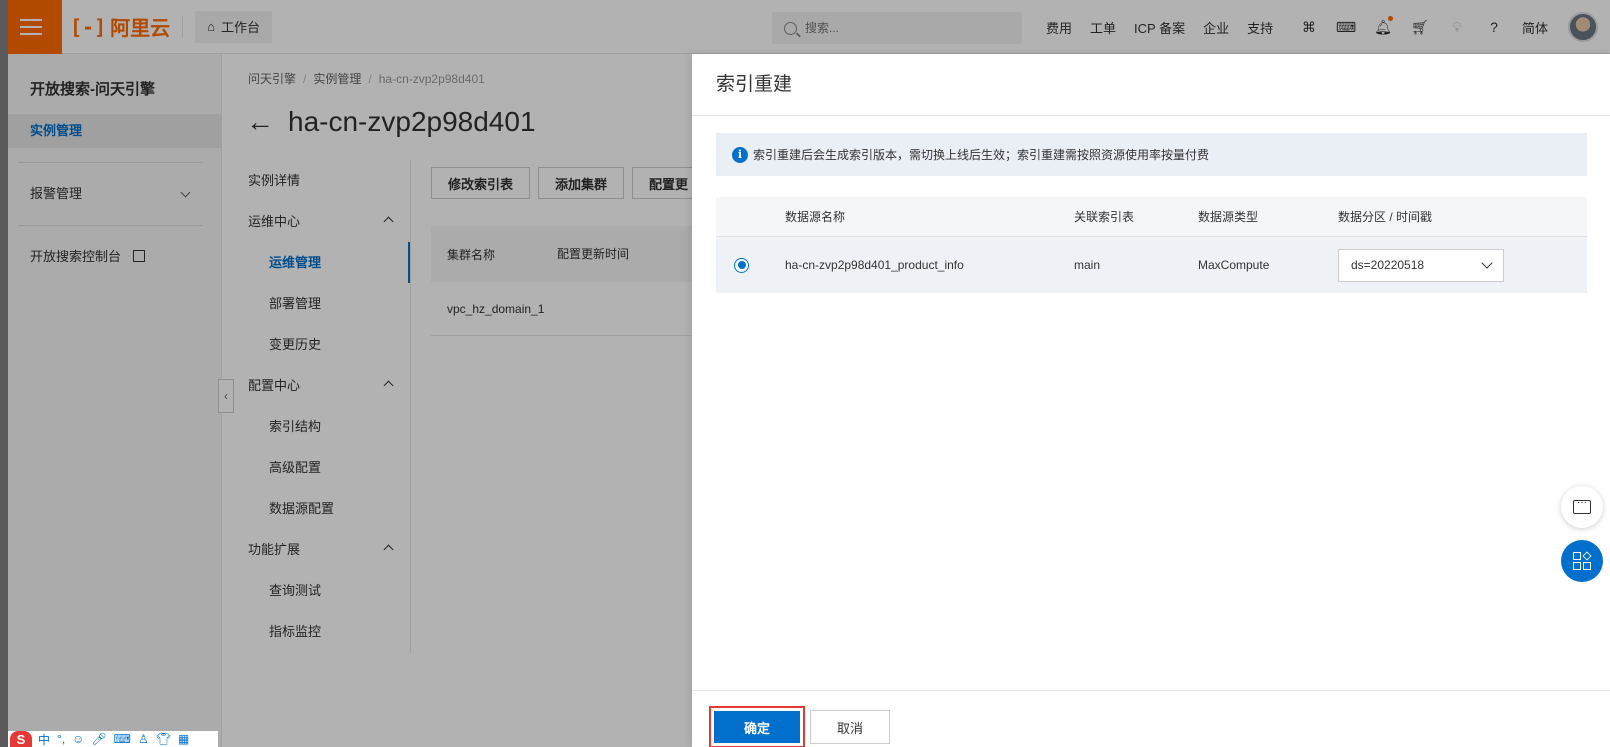  I want to click on punctuation-icon: °,, so click(61, 739).